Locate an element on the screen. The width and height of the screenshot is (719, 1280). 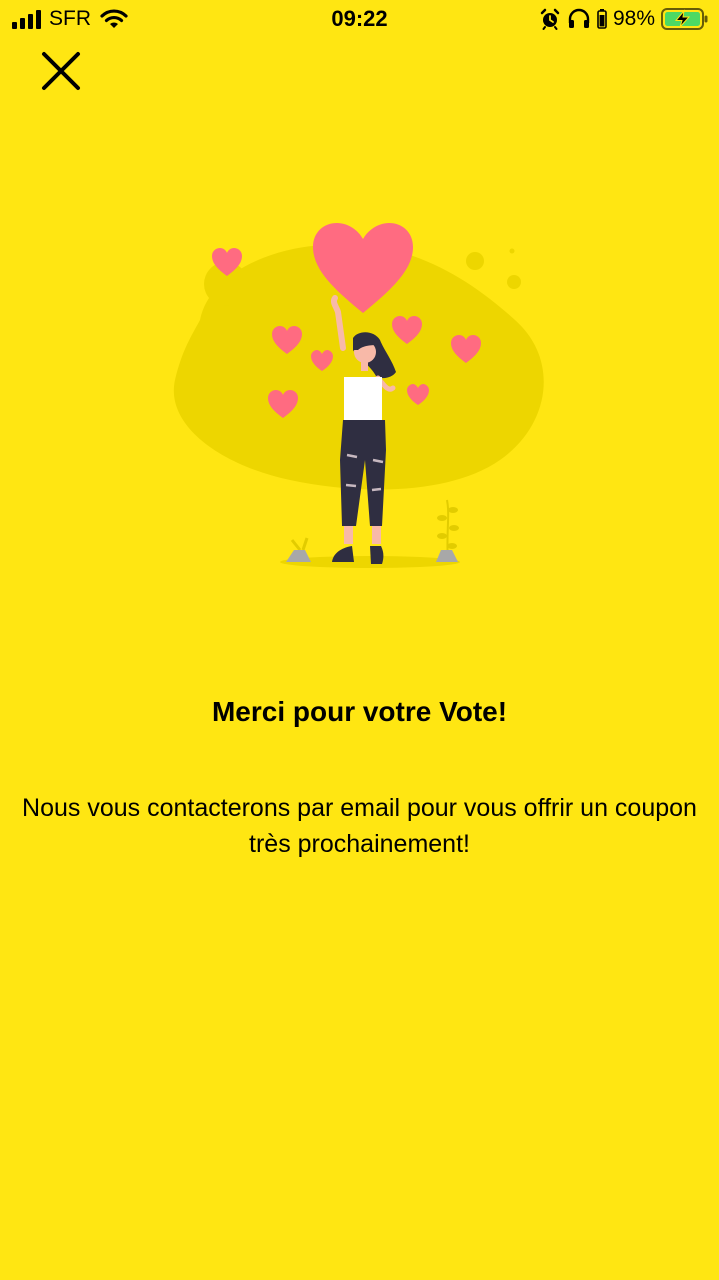
woman-with-hearts-illustration is located at coordinates (358, 395).